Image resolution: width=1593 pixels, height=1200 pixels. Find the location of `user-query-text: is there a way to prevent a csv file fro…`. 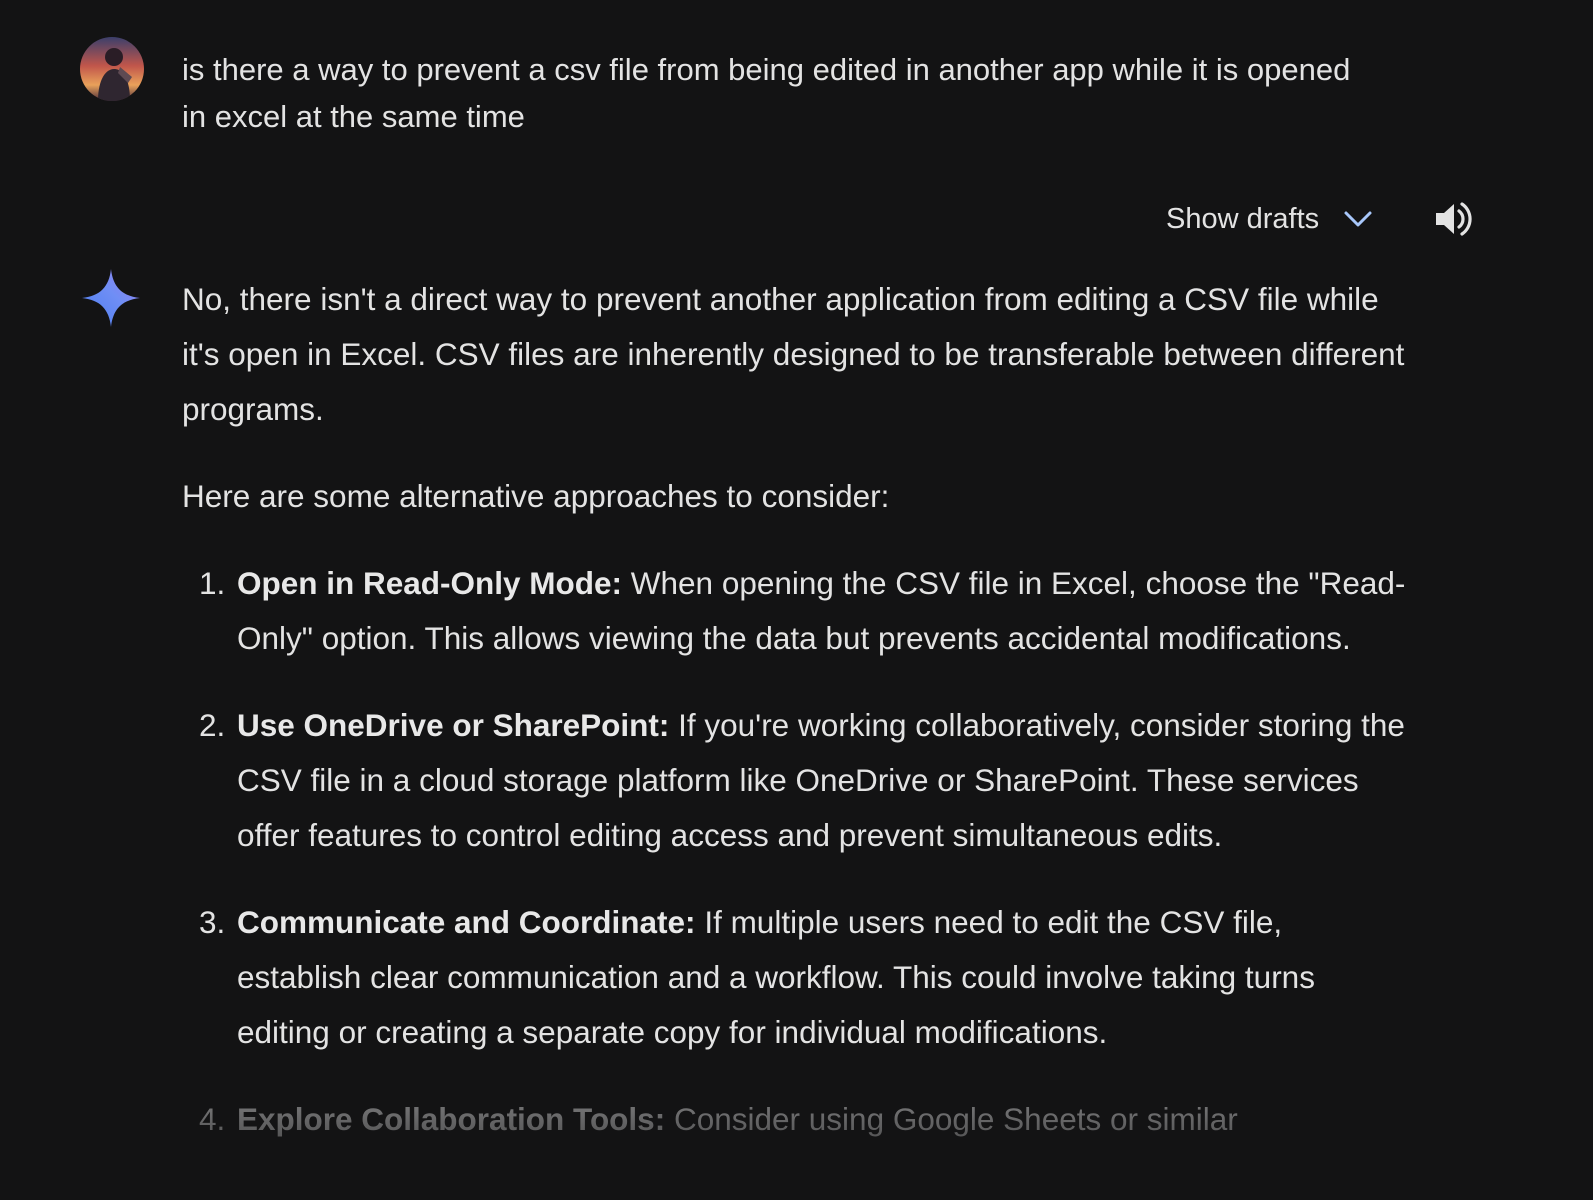

user-query-text: is there a way to prevent a csv file fro… is located at coordinates (766, 93).